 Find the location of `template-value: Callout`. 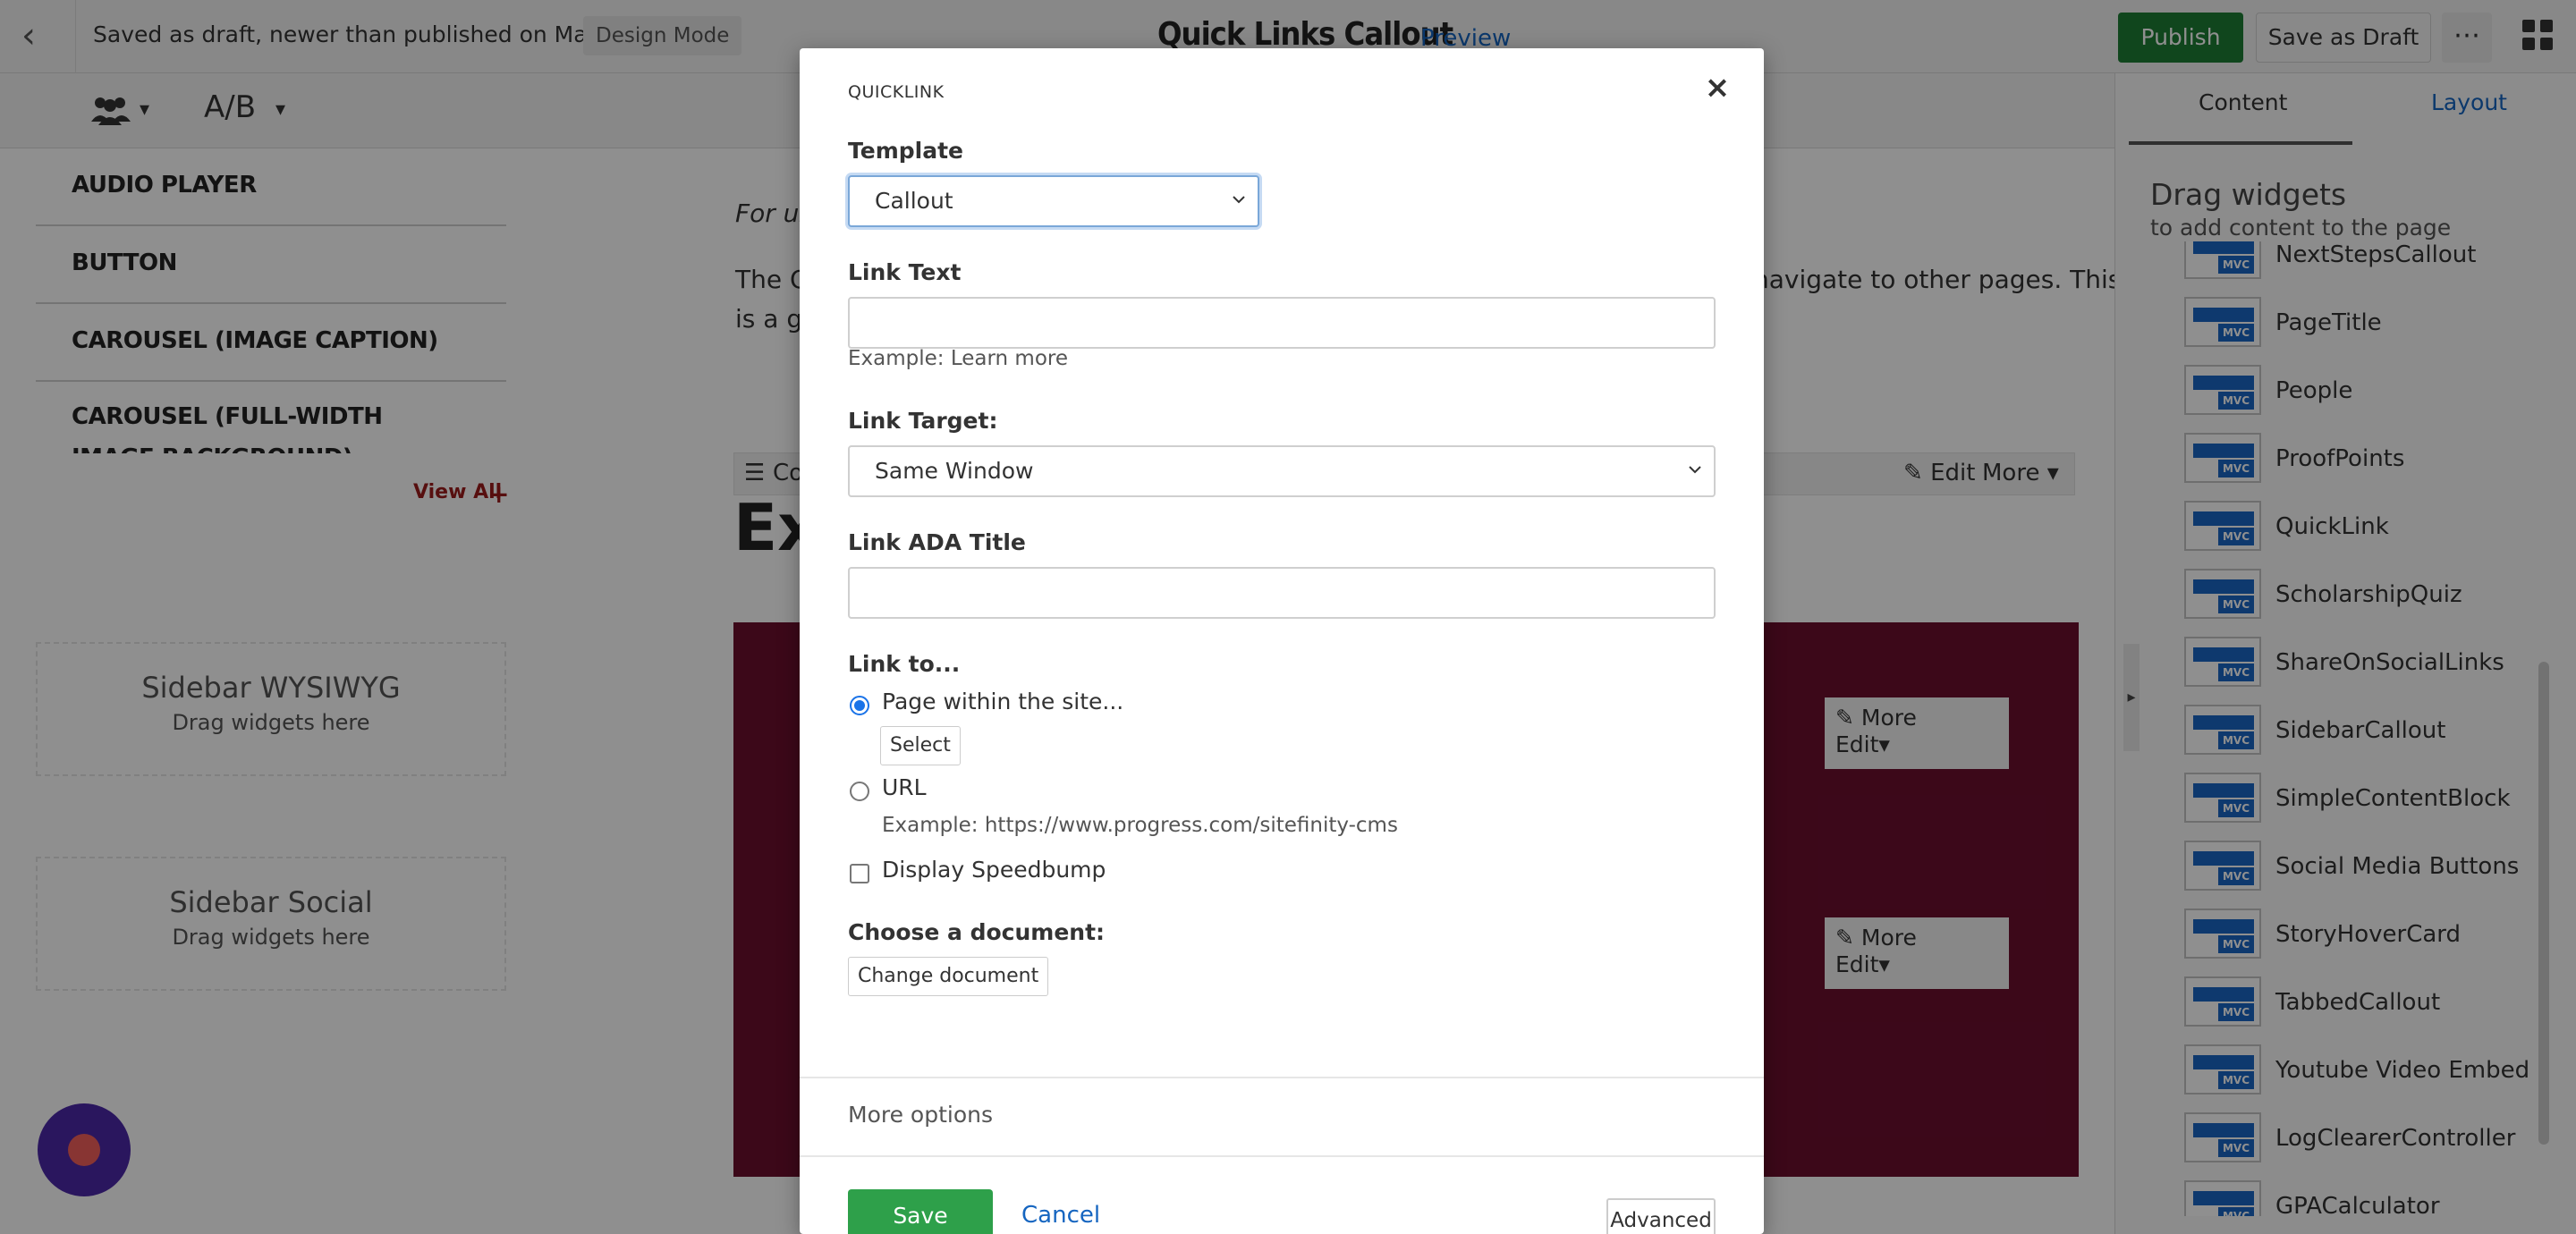

template-value: Callout is located at coordinates (914, 201).